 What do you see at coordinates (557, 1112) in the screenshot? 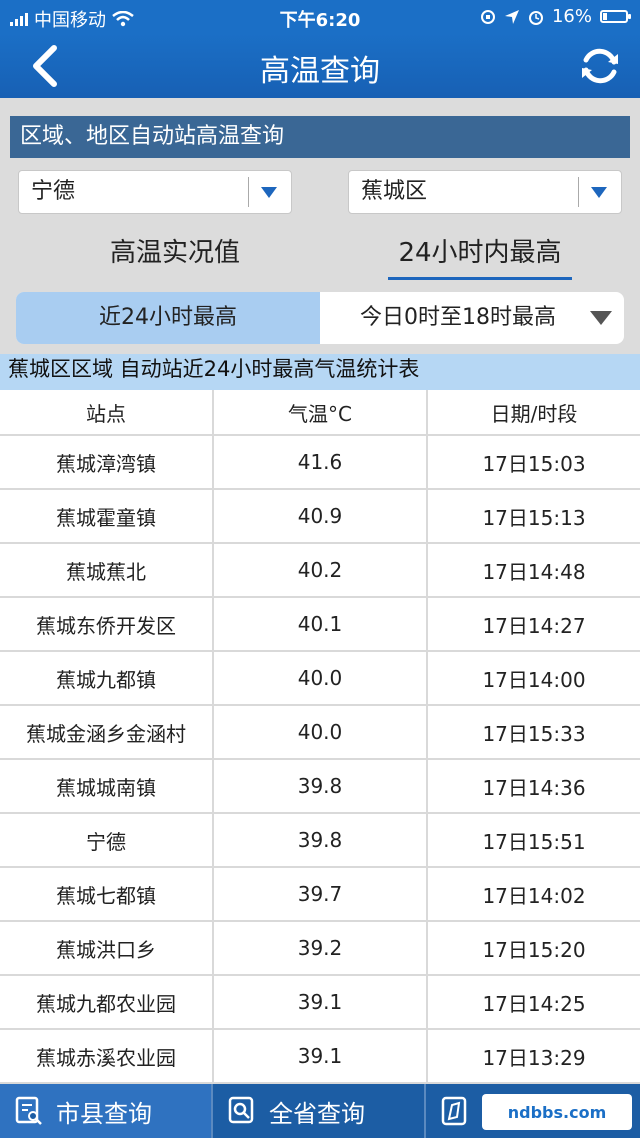
I see `watermark-logo: ndbbs.com` at bounding box center [557, 1112].